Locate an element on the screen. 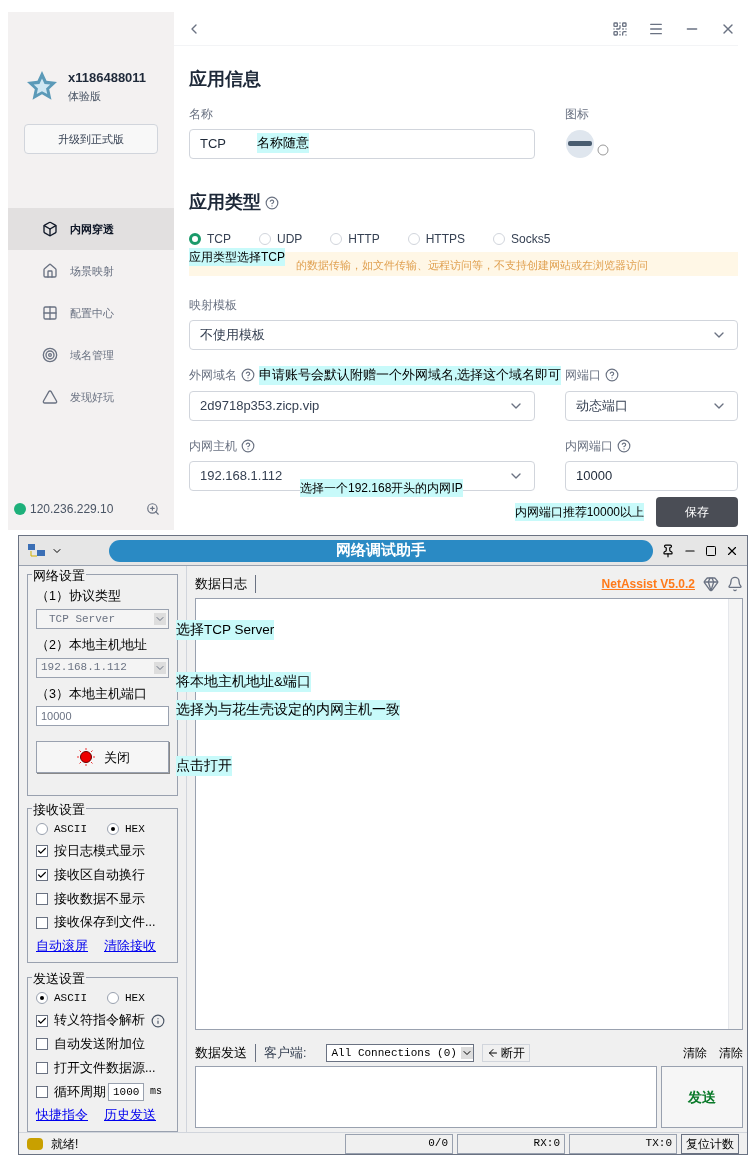  maximize-icon is located at coordinates (711, 550).